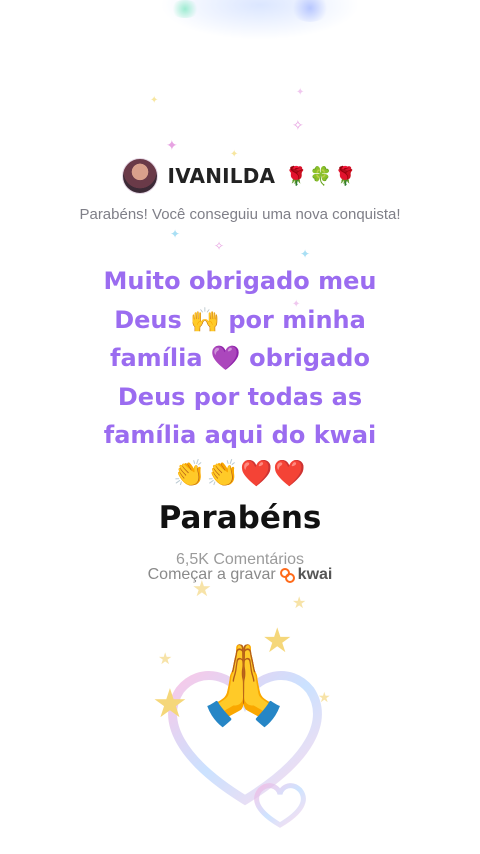 This screenshot has height=854, width=480. I want to click on message-line: família aqui do kwai, so click(240, 435).